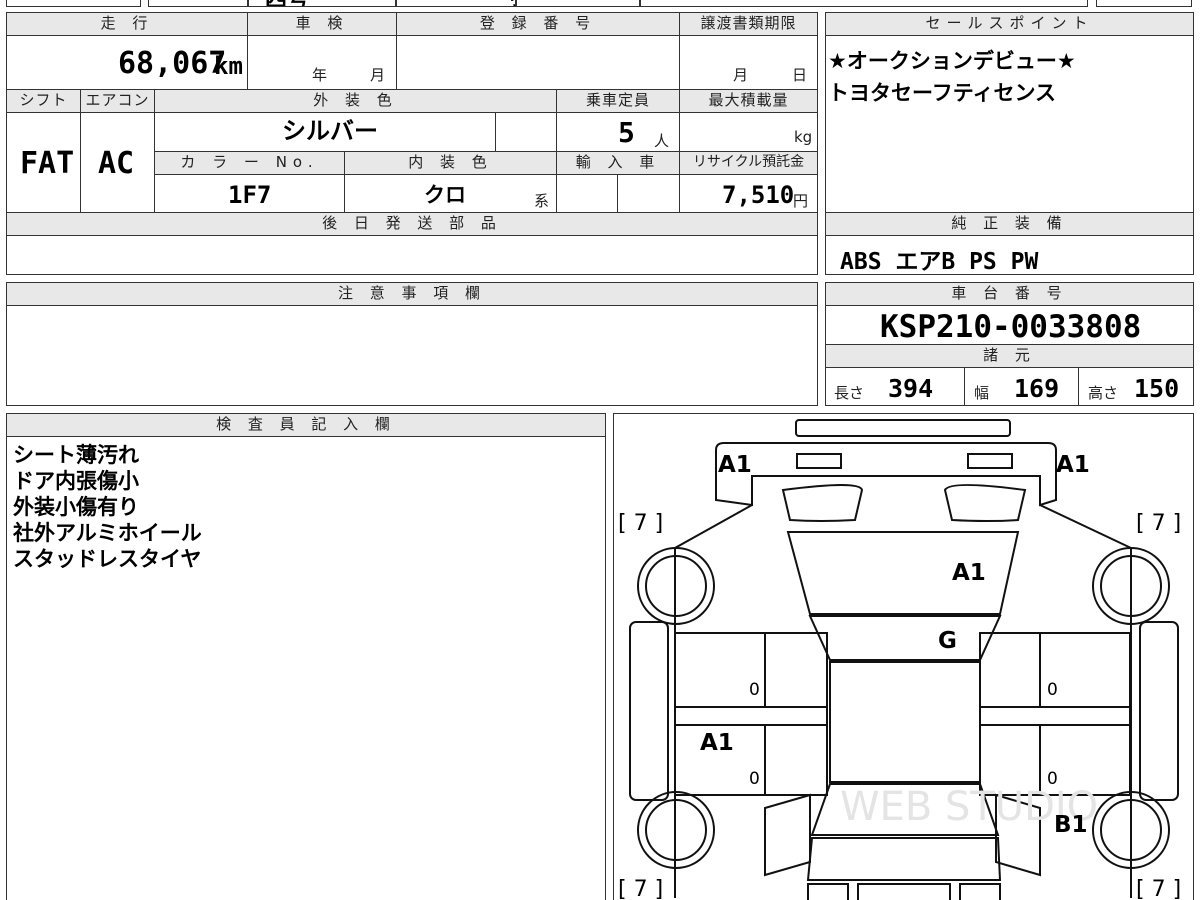 This screenshot has width=1200, height=900. What do you see at coordinates (947, 641) in the screenshot?
I see `mark-windshield: G` at bounding box center [947, 641].